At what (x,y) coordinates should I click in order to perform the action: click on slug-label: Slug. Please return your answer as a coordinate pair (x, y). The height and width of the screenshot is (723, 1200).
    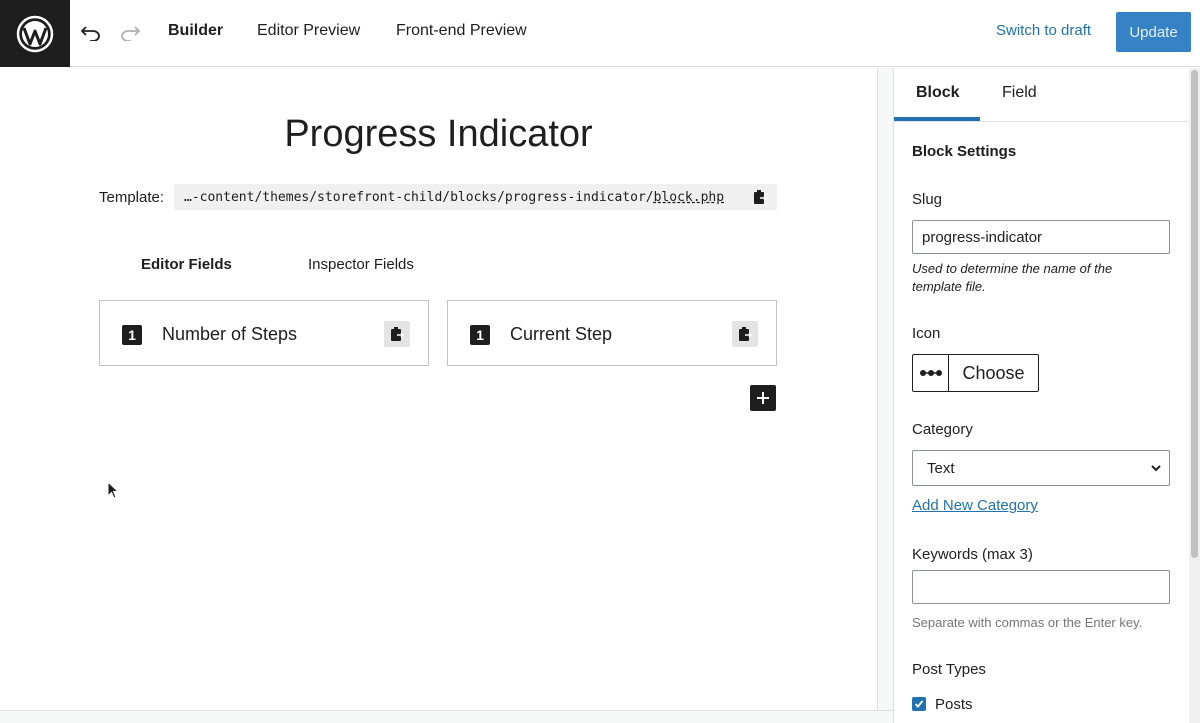
    Looking at the image, I should click on (927, 199).